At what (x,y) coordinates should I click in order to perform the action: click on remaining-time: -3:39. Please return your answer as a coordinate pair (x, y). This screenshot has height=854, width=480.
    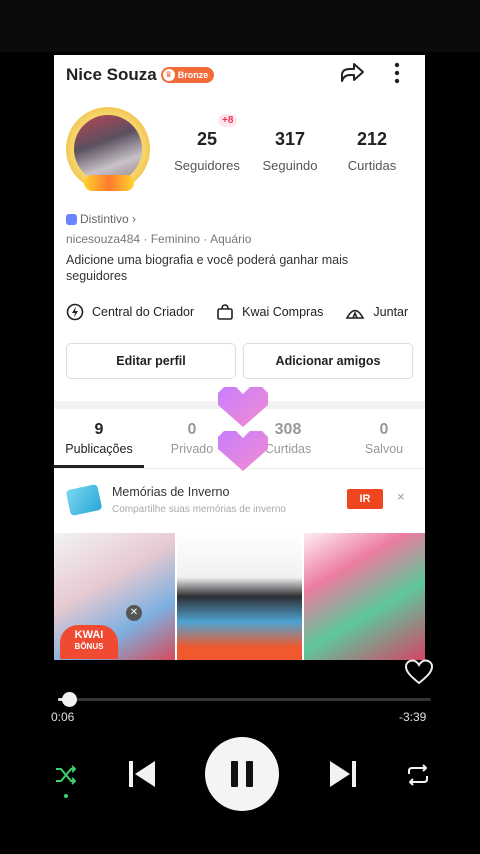
    Looking at the image, I should click on (413, 717).